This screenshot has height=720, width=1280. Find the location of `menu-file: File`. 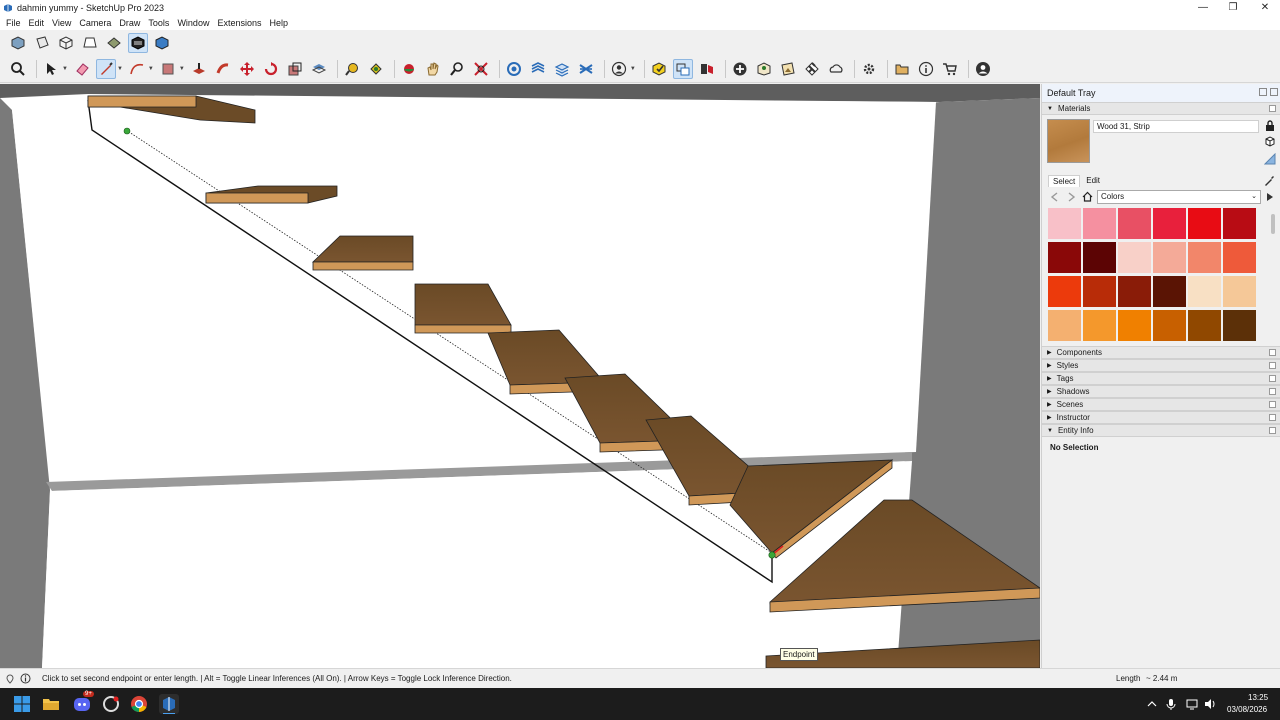

menu-file: File is located at coordinates (13, 23).